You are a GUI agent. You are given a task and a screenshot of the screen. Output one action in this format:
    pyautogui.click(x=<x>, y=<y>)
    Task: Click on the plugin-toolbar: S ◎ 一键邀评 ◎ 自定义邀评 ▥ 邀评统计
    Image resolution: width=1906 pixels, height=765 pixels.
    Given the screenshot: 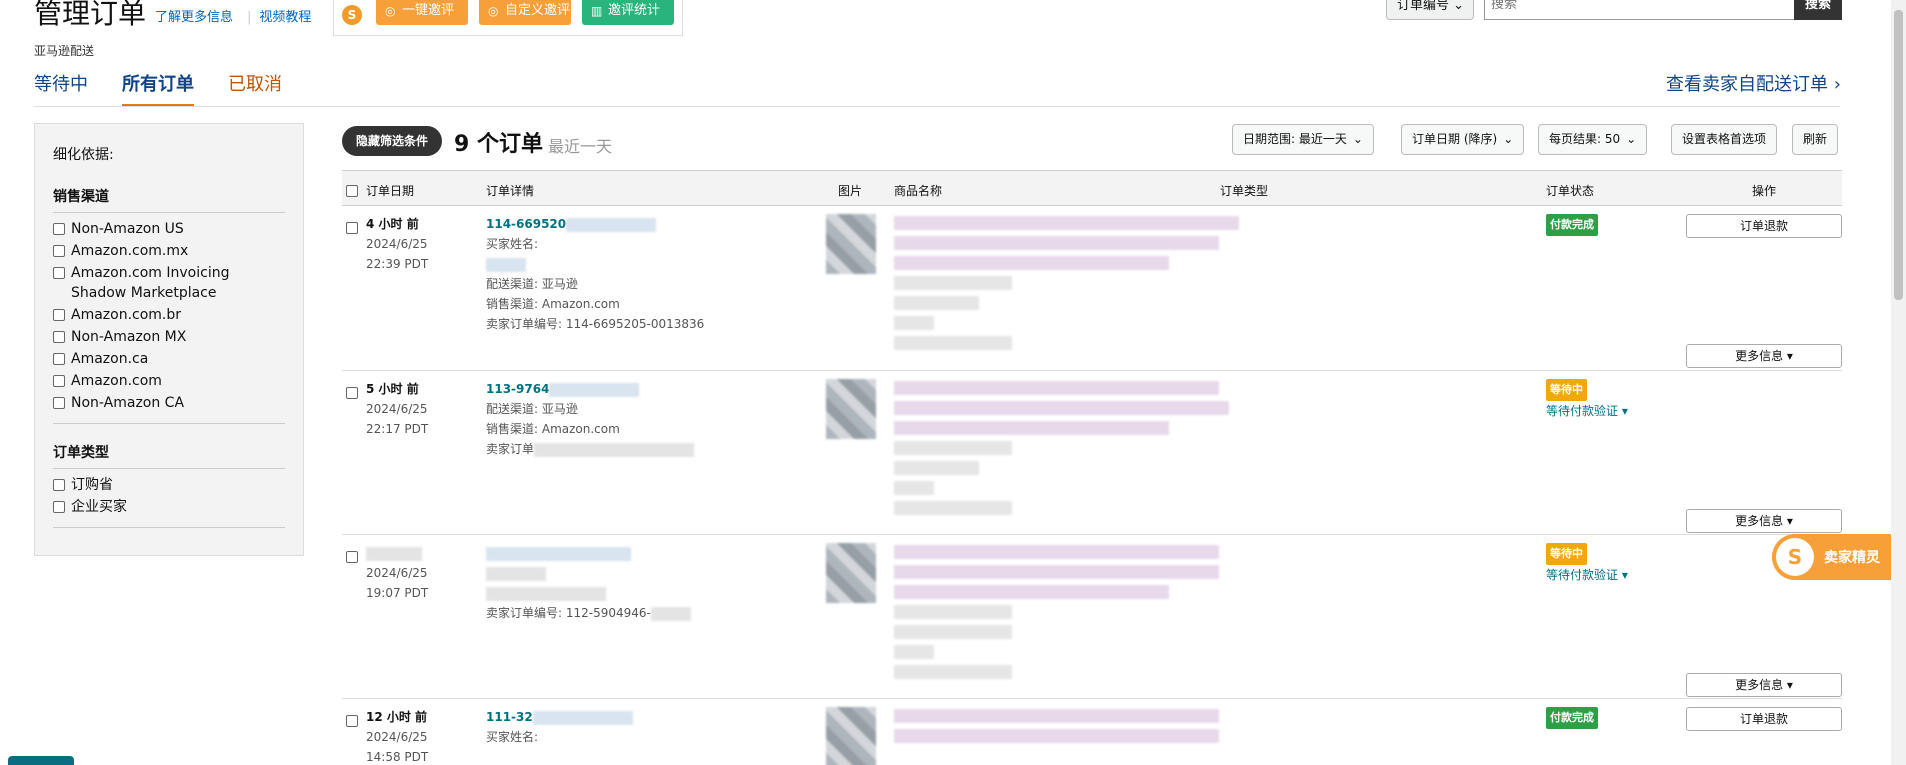 What is the action you would take?
    pyautogui.click(x=508, y=18)
    